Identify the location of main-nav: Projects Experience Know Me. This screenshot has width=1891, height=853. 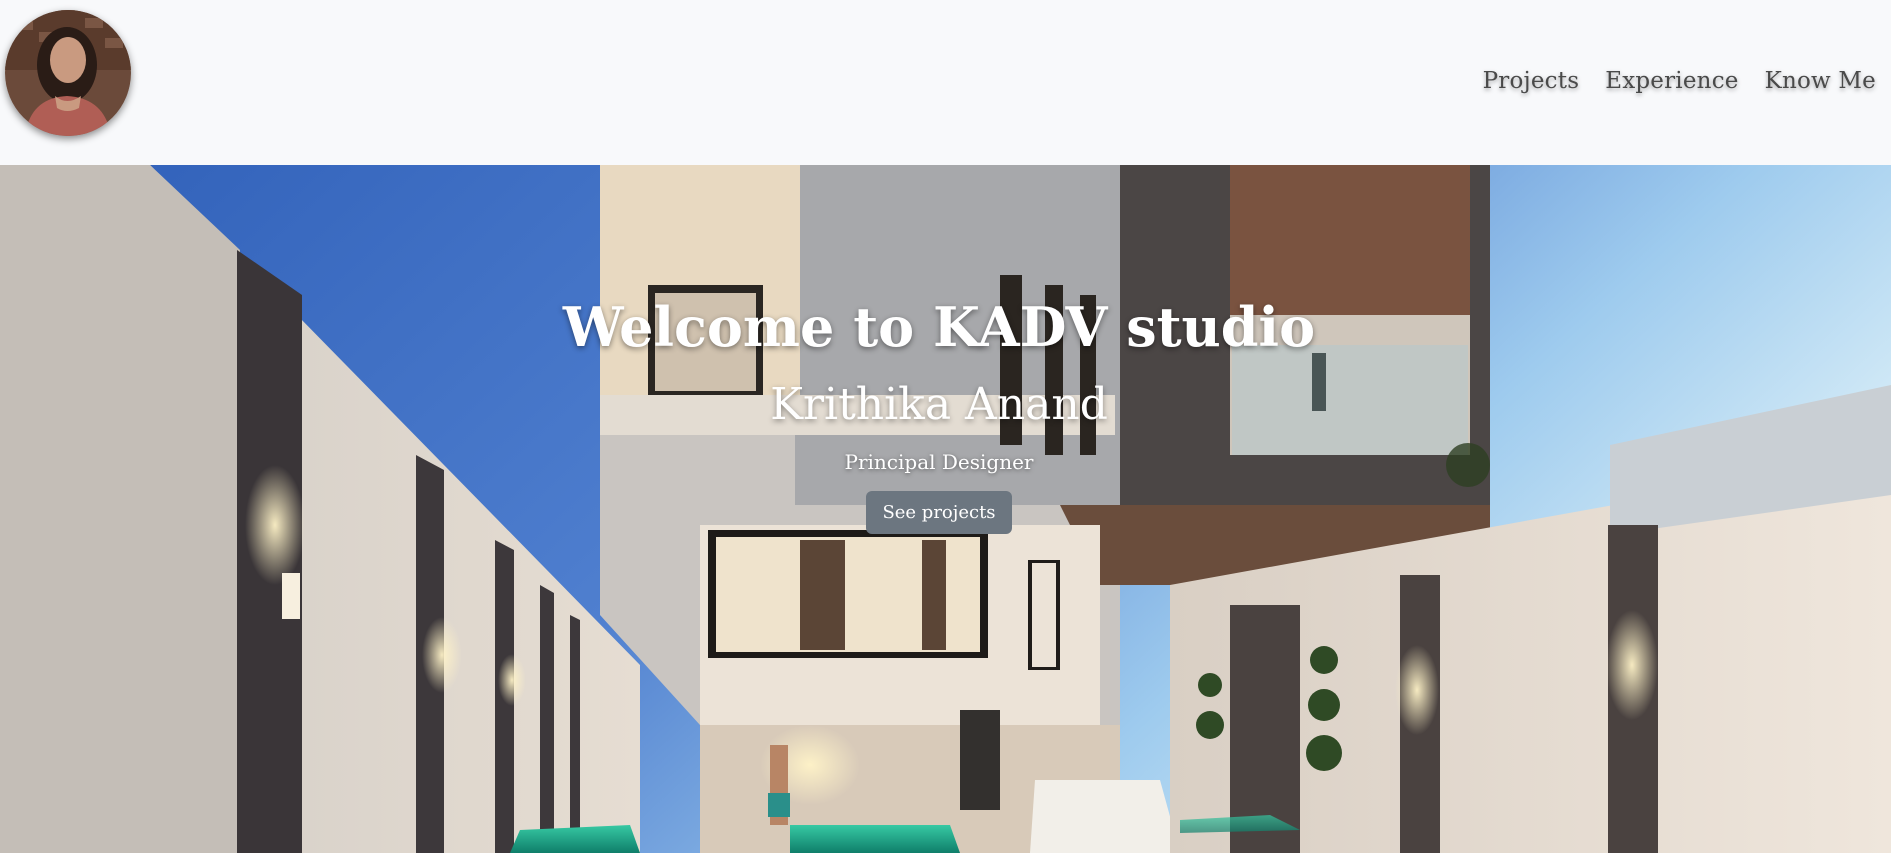
(1679, 81).